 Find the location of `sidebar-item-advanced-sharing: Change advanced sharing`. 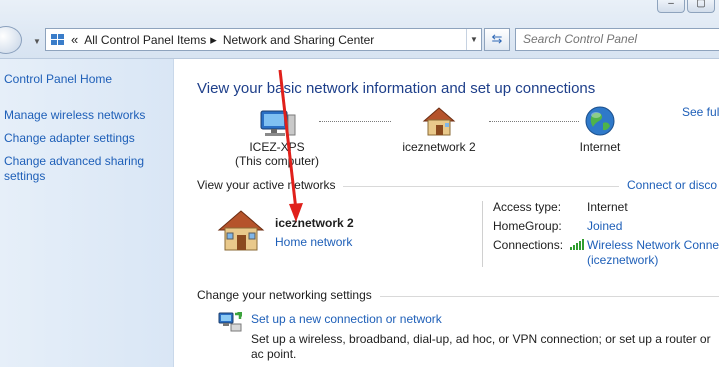

sidebar-item-advanced-sharing: Change advanced sharing is located at coordinates (74, 161).